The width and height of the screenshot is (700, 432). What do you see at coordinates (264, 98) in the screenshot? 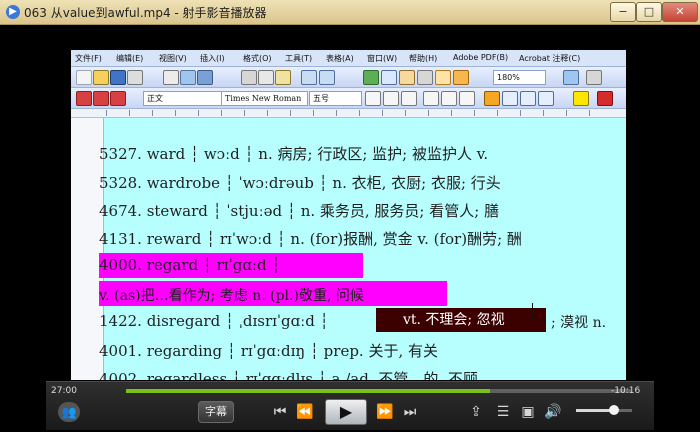
I see `font-select: Times New Roman` at bounding box center [264, 98].